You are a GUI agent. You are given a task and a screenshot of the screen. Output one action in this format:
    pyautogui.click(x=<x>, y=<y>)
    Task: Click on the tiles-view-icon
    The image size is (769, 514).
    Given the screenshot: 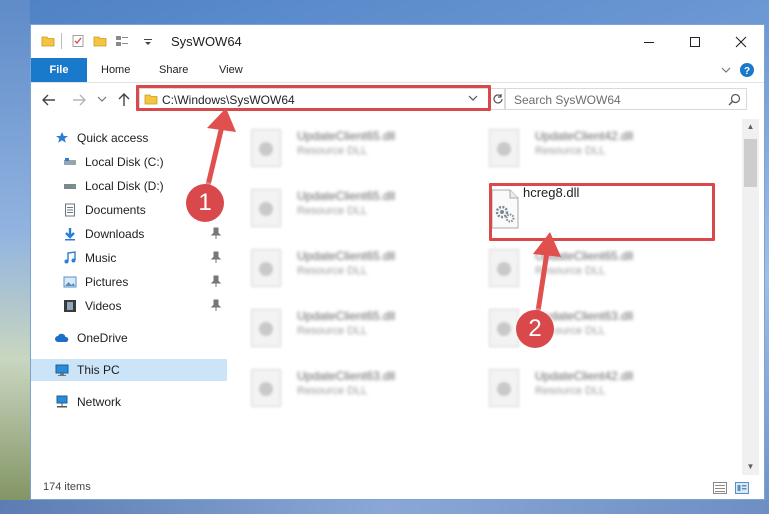 What is the action you would take?
    pyautogui.click(x=742, y=488)
    